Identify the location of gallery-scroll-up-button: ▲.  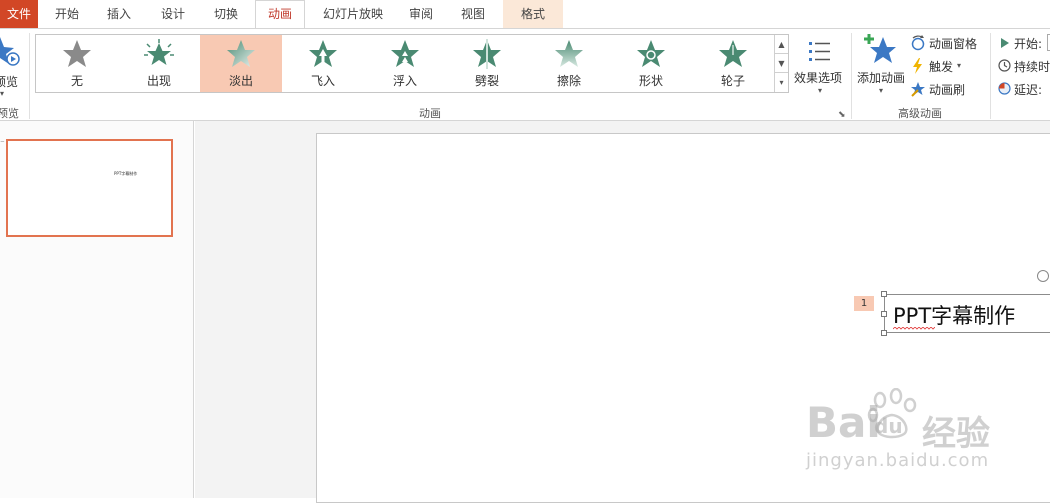
(781, 44).